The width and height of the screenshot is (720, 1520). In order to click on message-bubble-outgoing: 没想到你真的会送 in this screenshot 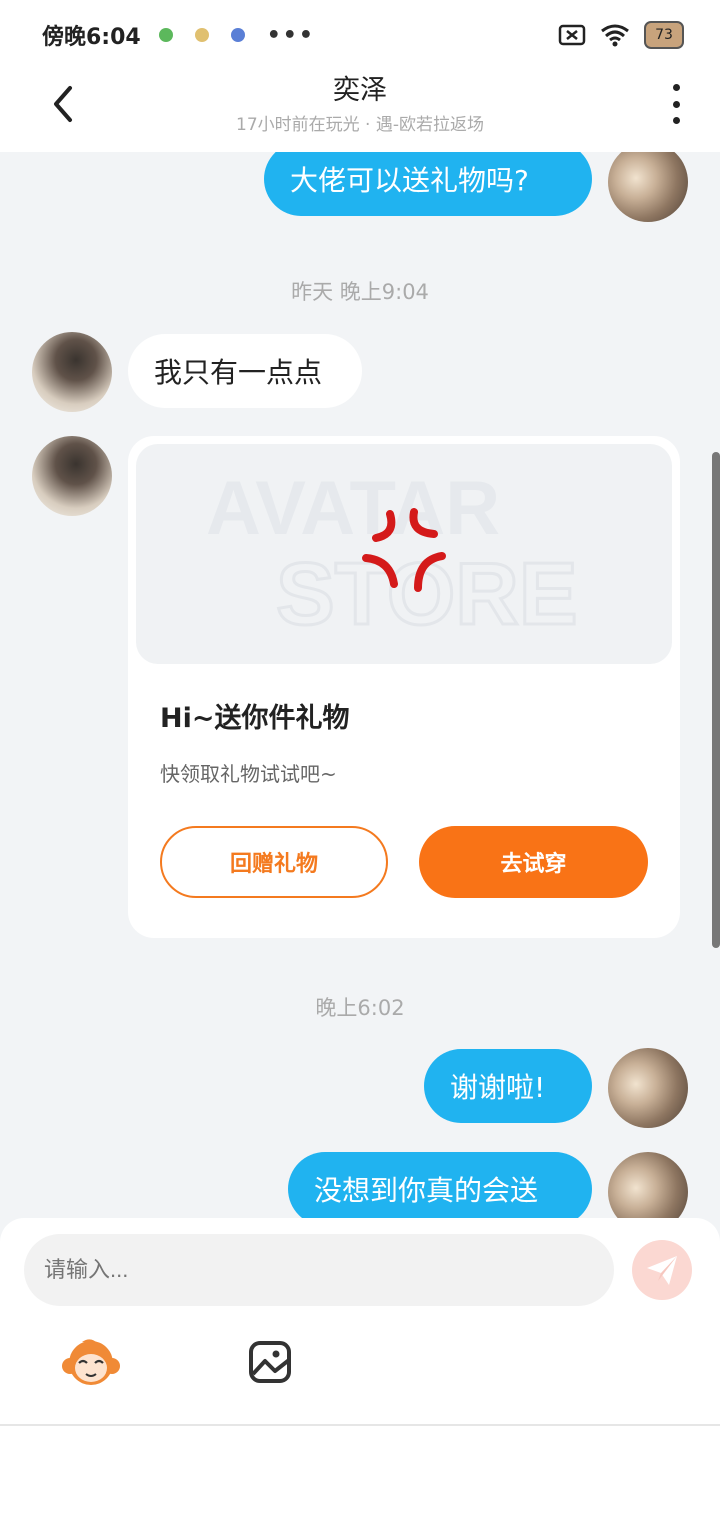, I will do `click(440, 1185)`.